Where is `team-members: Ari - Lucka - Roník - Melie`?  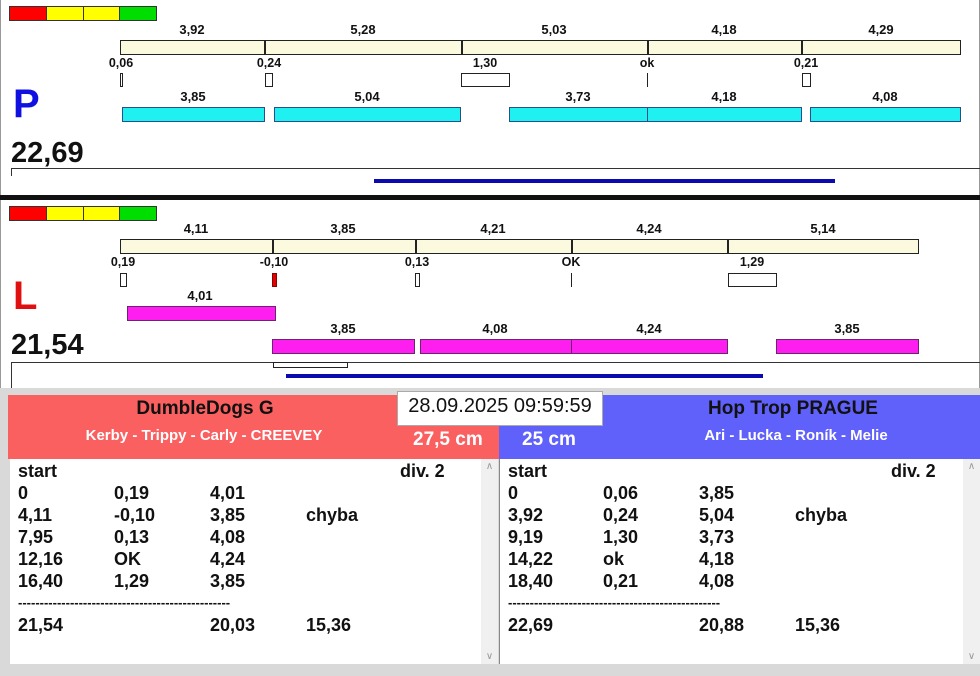 team-members: Ari - Lucka - Roník - Melie is located at coordinates (796, 435).